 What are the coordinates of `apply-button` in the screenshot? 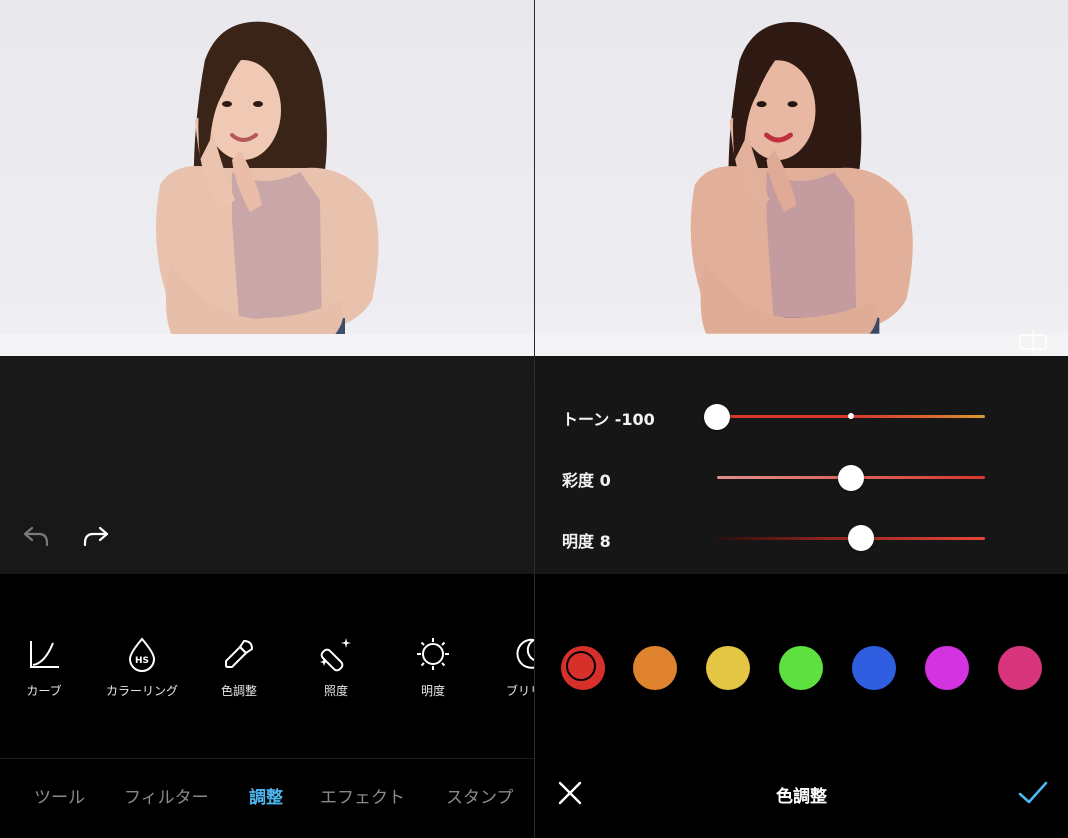 It's located at (1033, 793).